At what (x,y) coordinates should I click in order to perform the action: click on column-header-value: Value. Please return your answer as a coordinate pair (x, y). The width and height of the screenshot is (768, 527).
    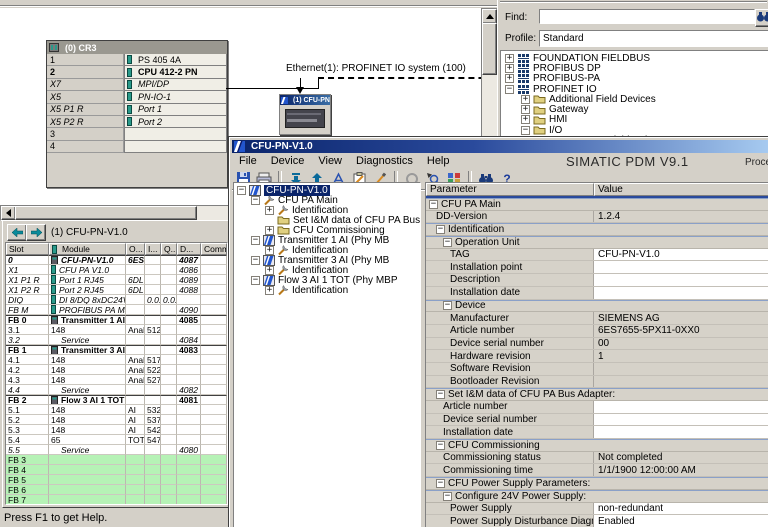
    Looking at the image, I should click on (681, 189).